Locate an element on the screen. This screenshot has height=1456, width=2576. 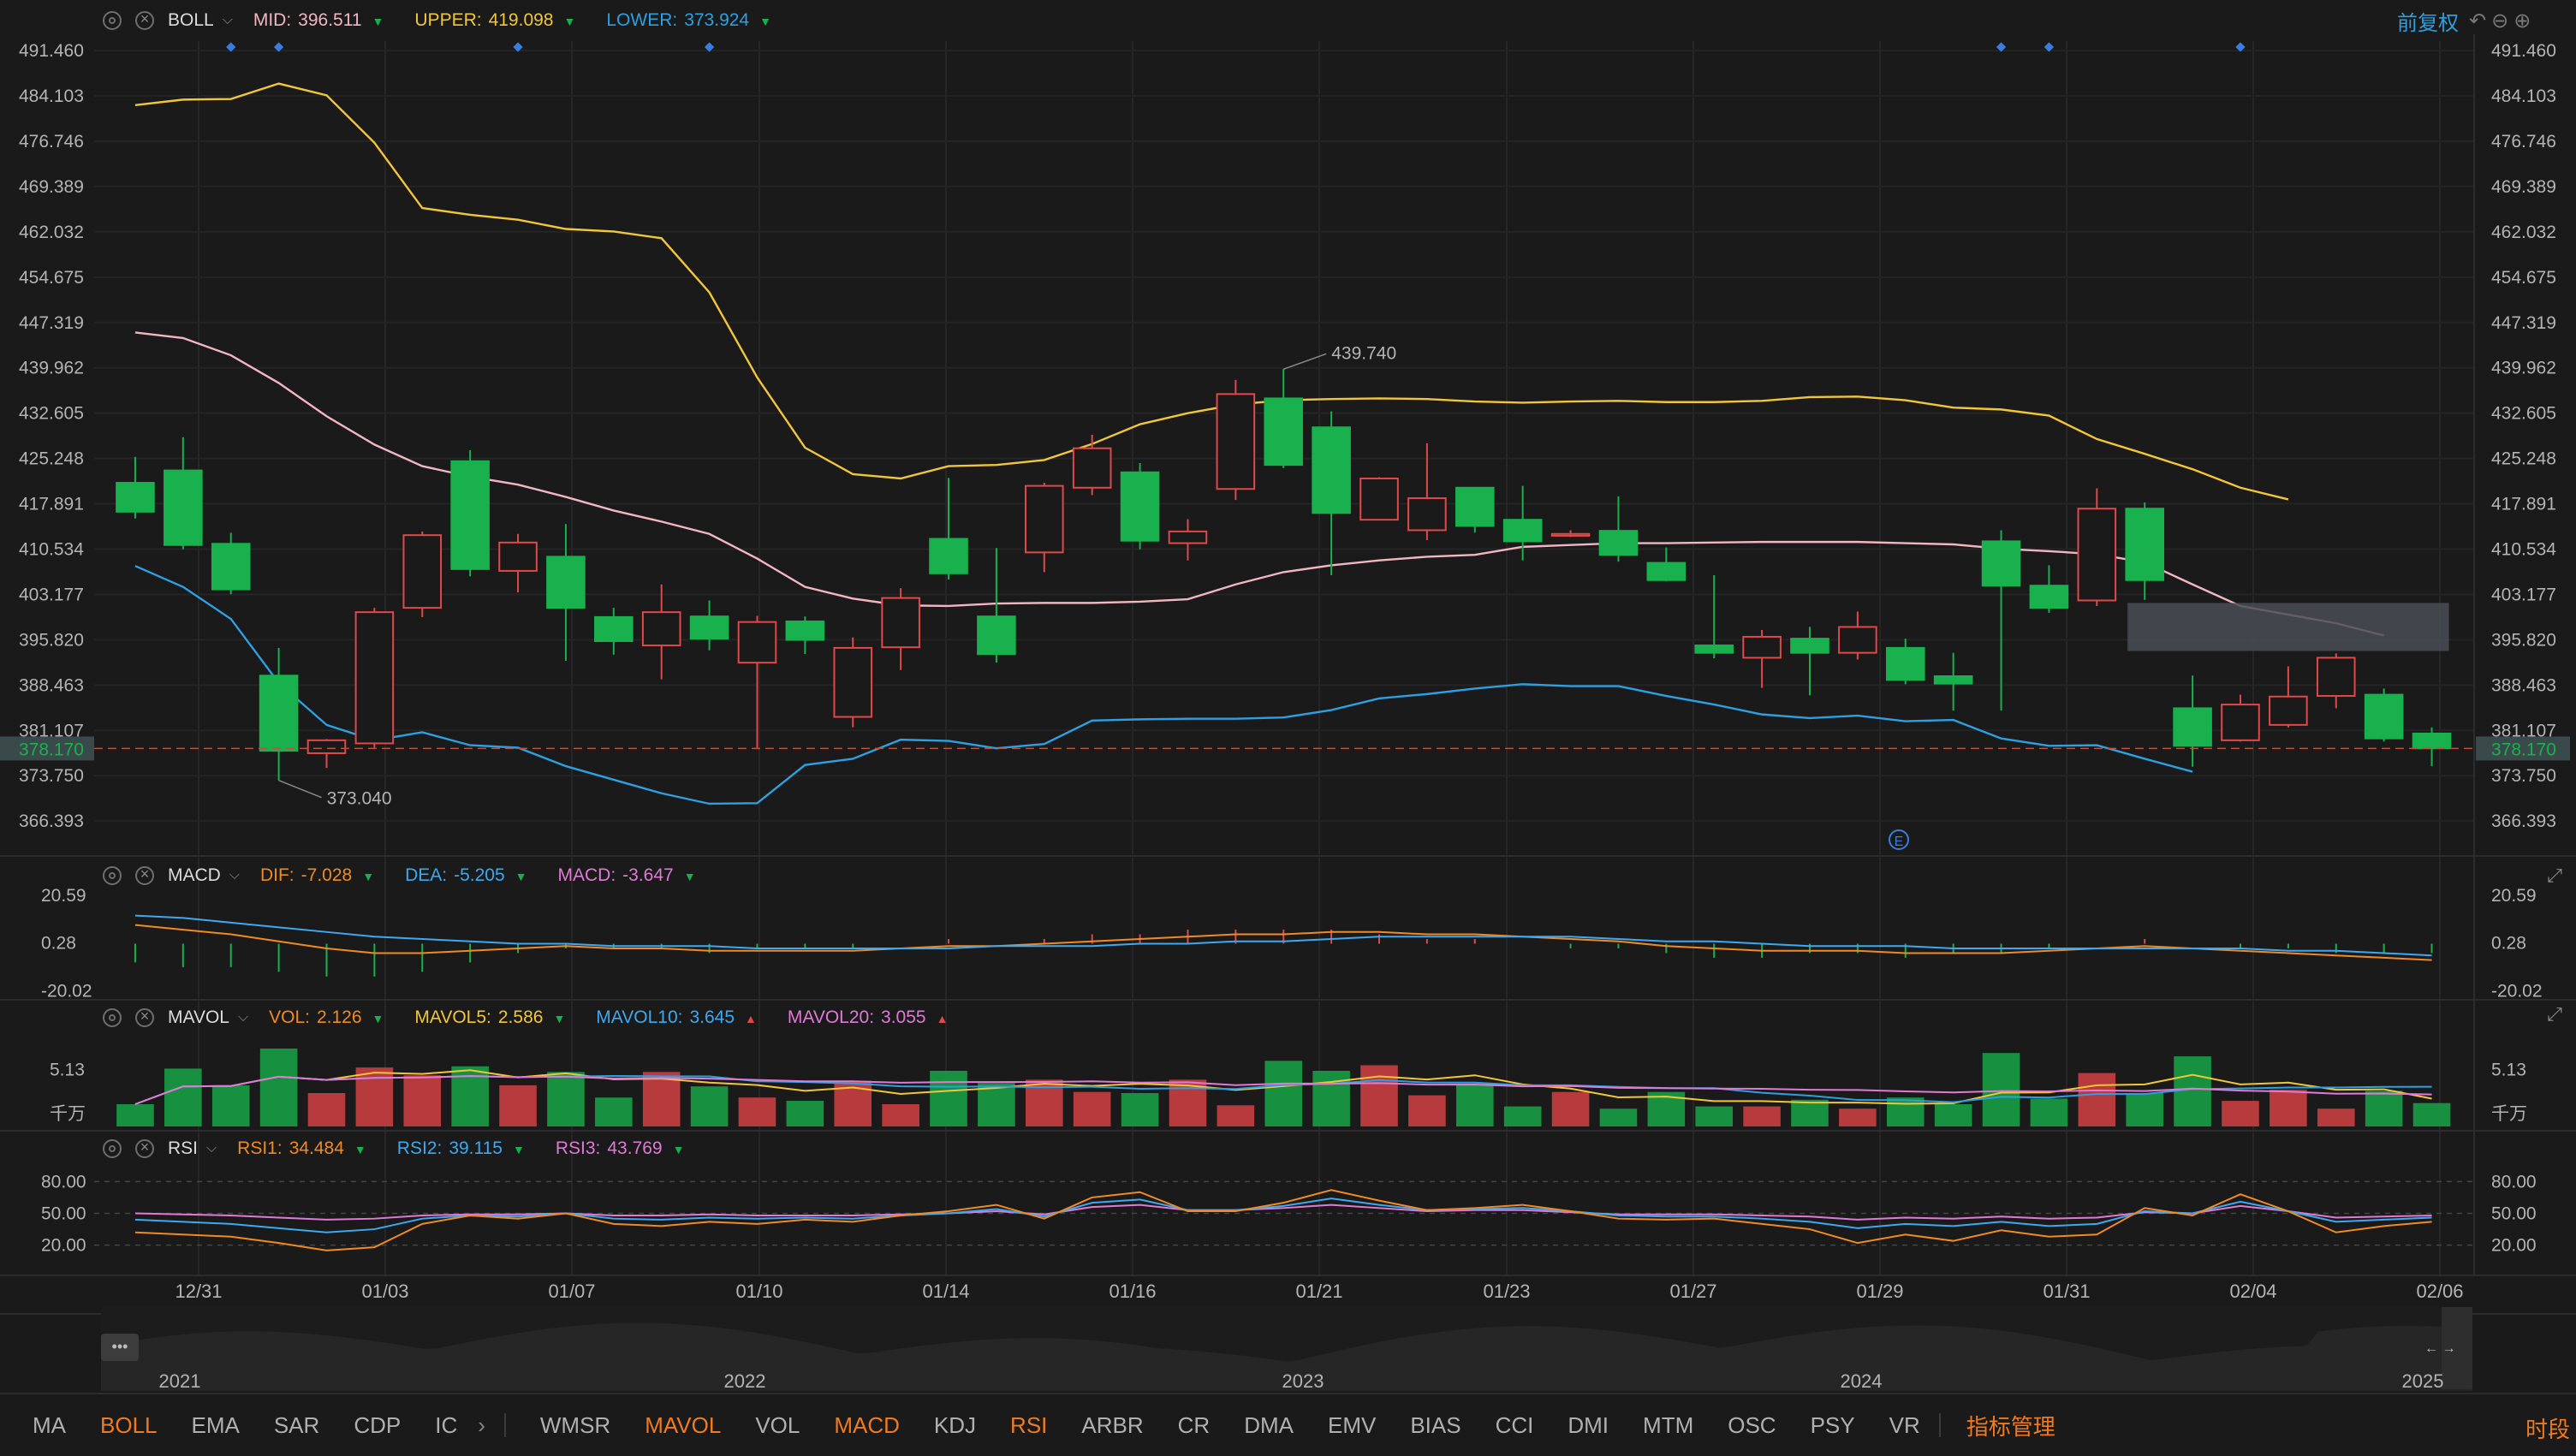
price-tick-label: 439.962 is located at coordinates (2523, 368).